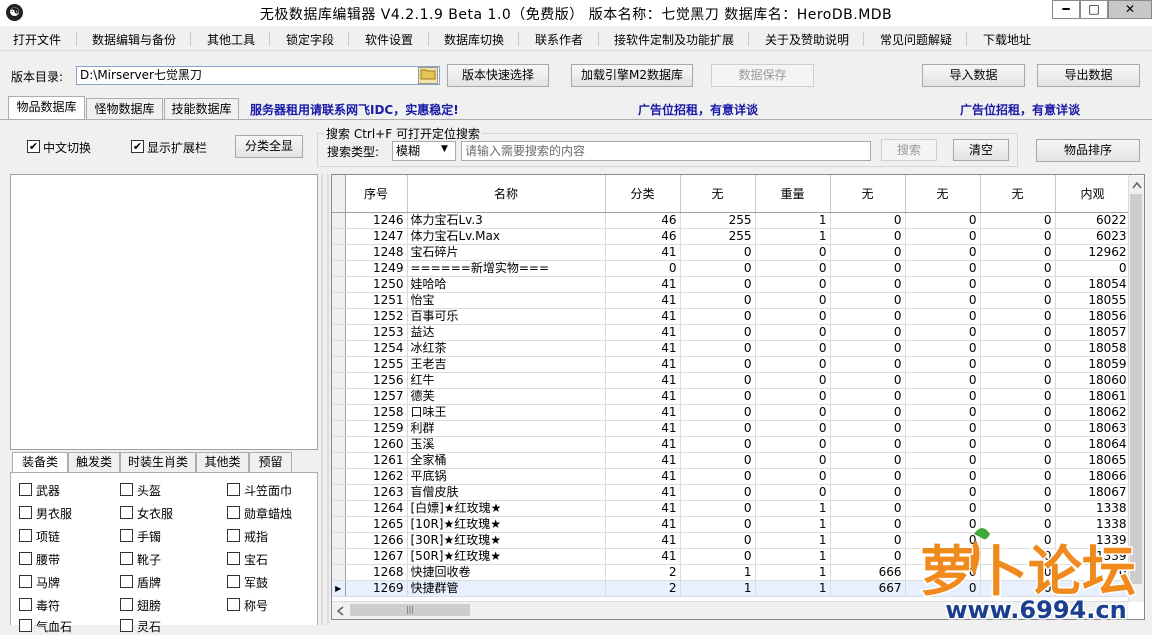 The height and width of the screenshot is (635, 1152). What do you see at coordinates (33, 146) in the screenshot?
I see `chinese-switch-checkbox: ✔` at bounding box center [33, 146].